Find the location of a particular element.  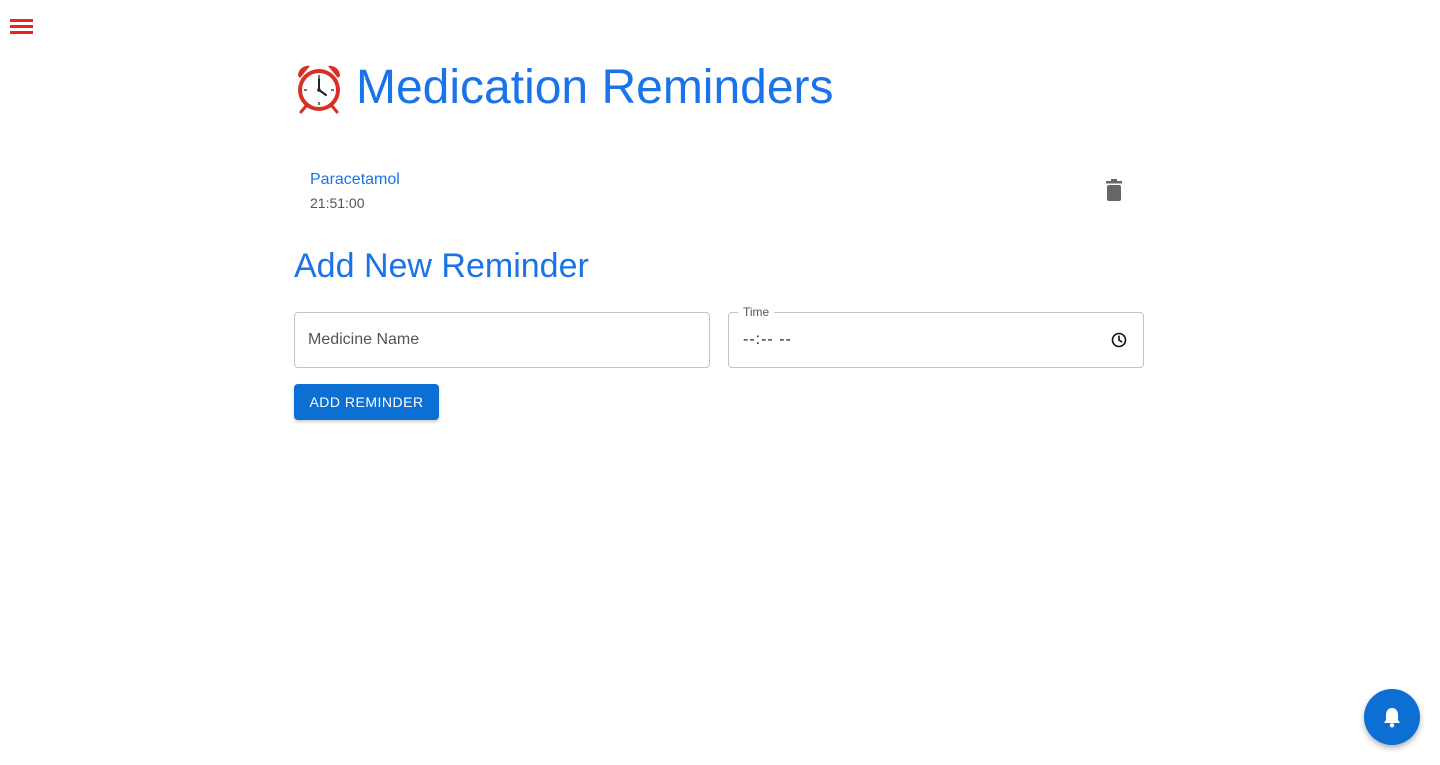

bell-icon is located at coordinates (1392, 718).